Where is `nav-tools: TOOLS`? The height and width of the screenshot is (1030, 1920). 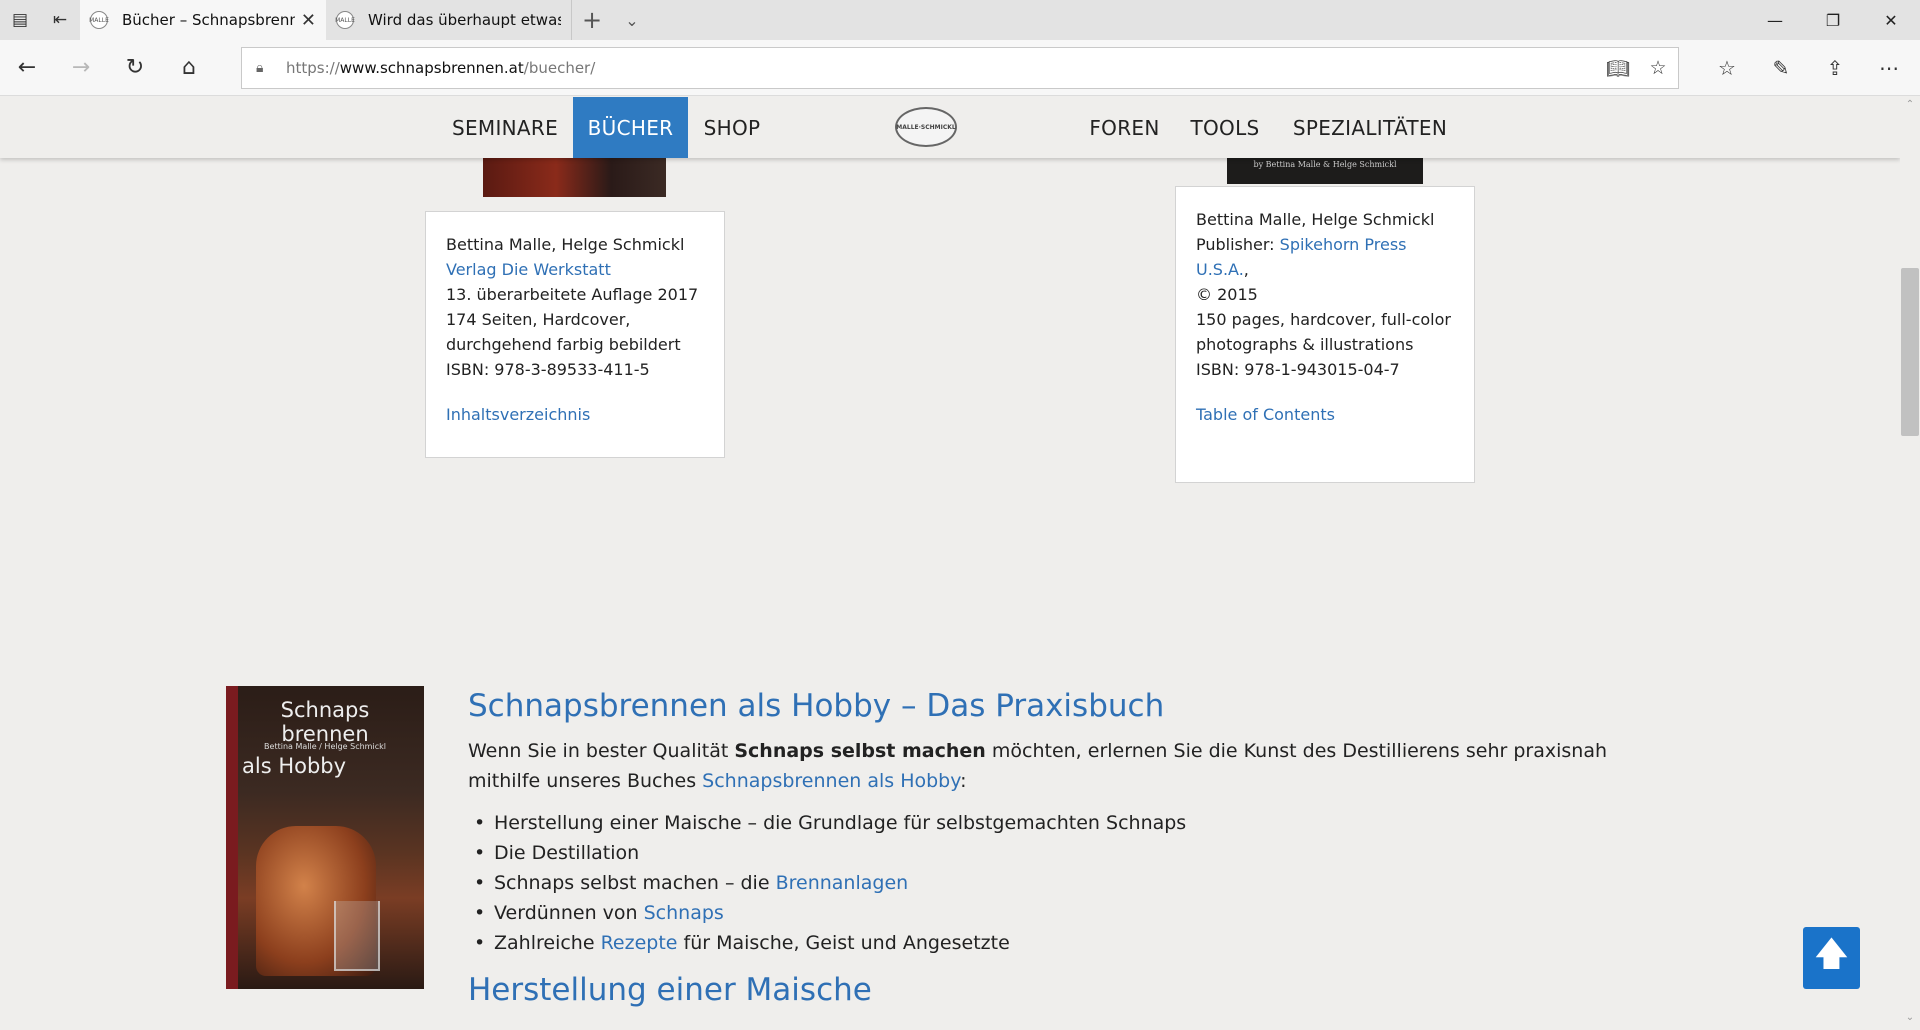 nav-tools: TOOLS is located at coordinates (1225, 127).